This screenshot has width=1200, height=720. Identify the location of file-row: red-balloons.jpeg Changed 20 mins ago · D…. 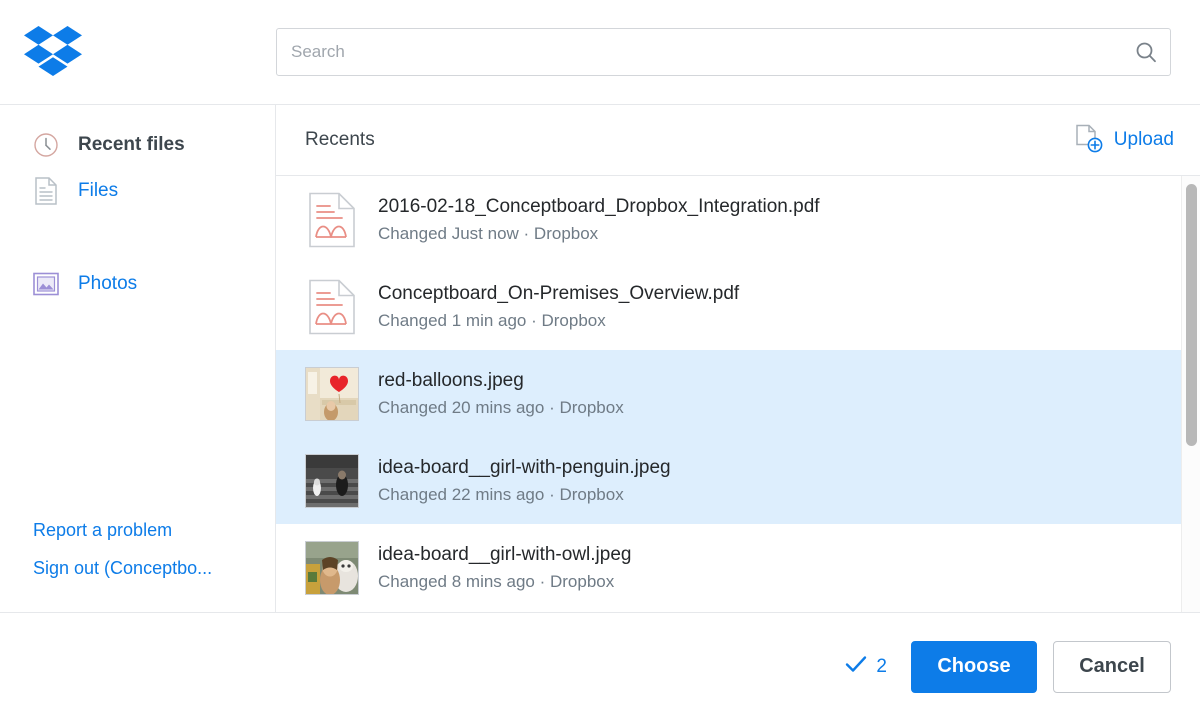
(738, 393).